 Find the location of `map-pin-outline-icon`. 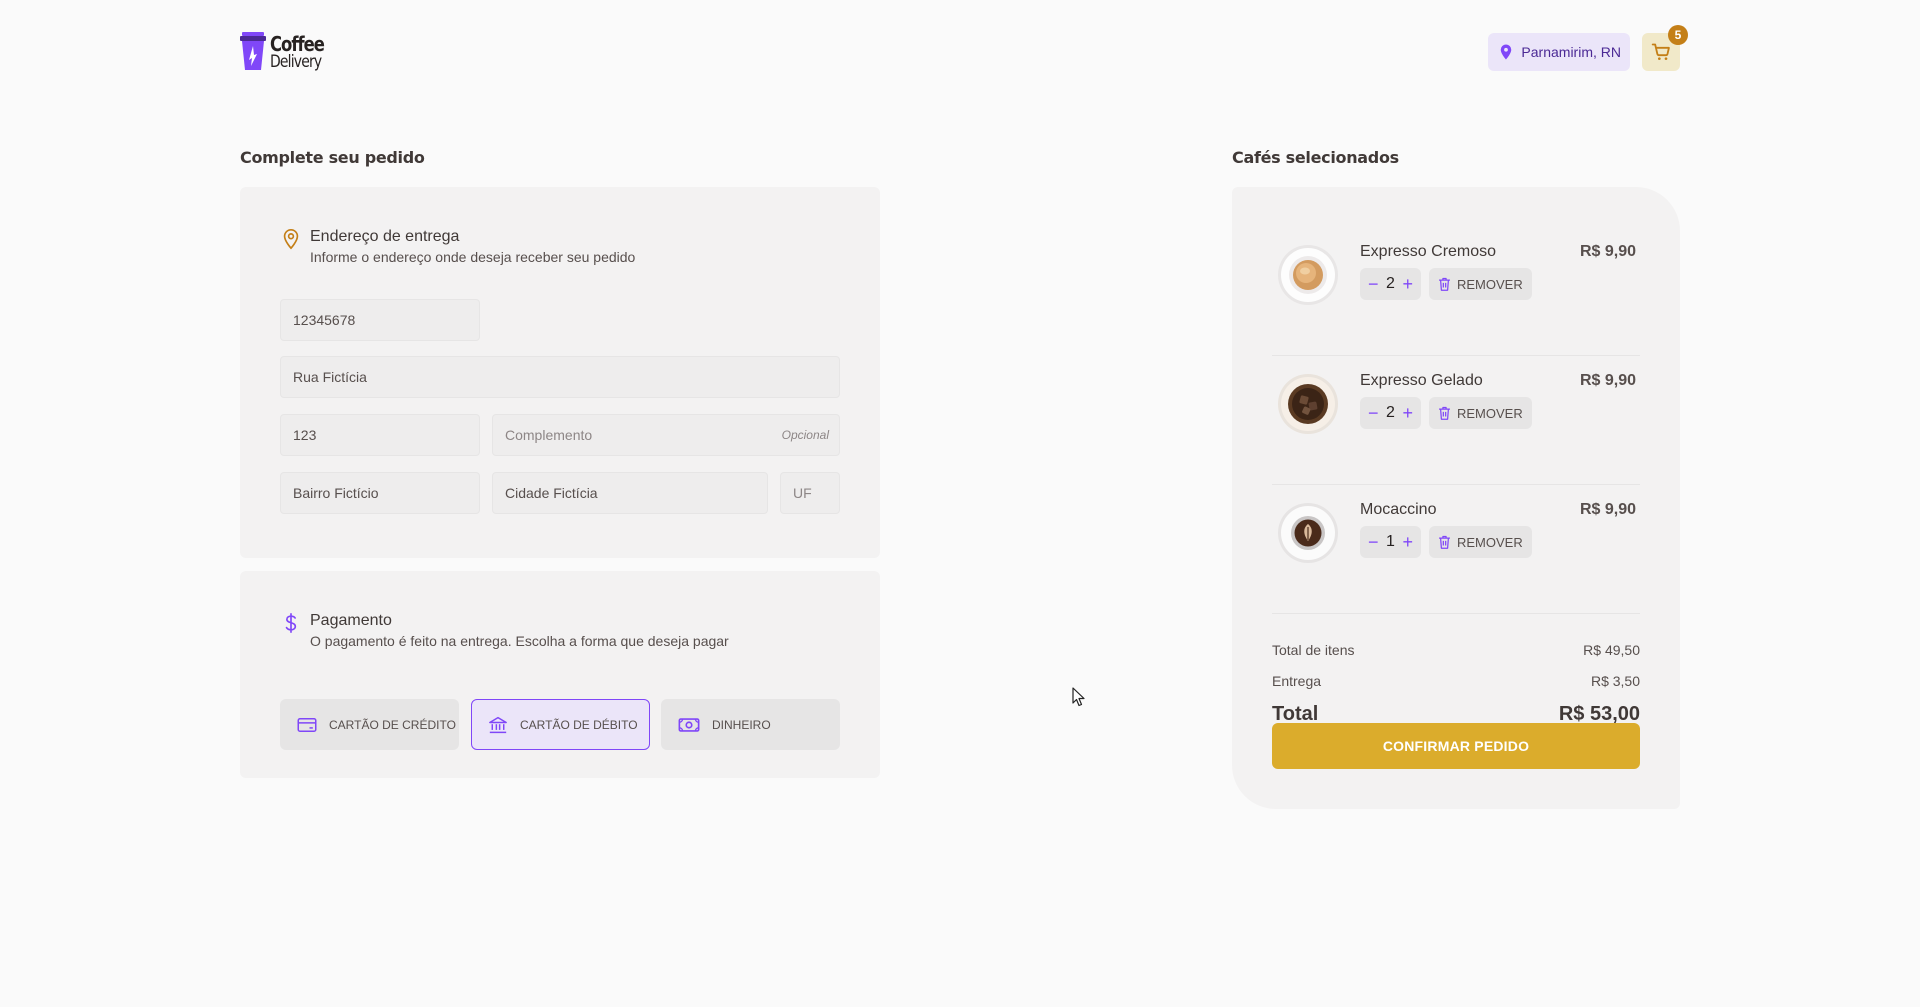

map-pin-outline-icon is located at coordinates (291, 239).